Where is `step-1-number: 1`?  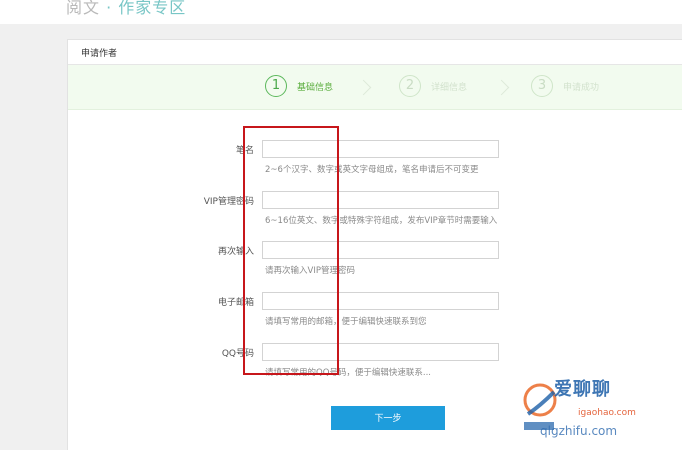
step-1-number: 1 is located at coordinates (276, 86).